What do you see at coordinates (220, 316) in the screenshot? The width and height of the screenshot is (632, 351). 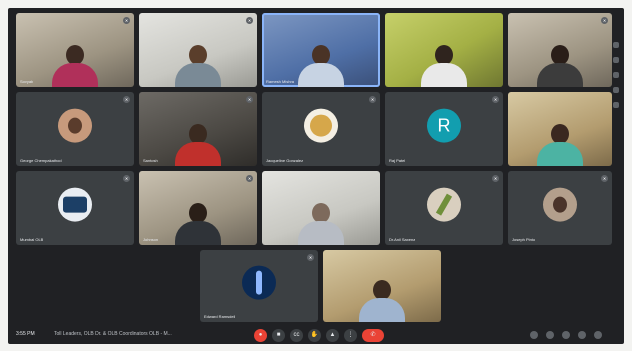 I see `participant-name: Edward Ramsdell` at bounding box center [220, 316].